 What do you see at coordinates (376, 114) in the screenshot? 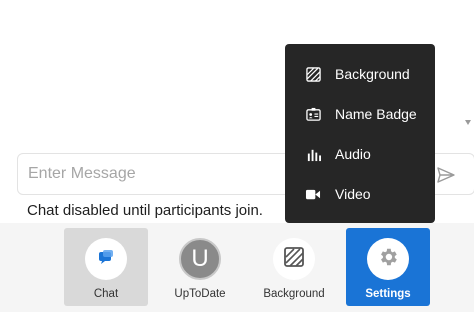
I see `menu-item-label: Name Badge` at bounding box center [376, 114].